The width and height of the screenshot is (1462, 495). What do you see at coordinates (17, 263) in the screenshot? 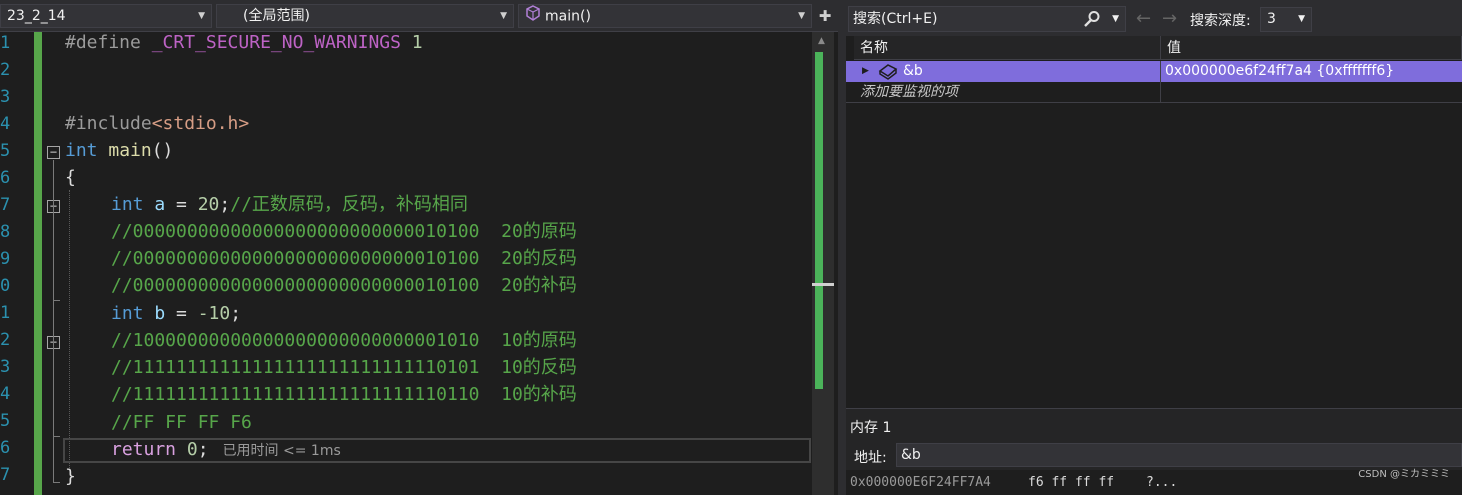
I see `line-number-gutter: 1 2 3 4 5 6 7 8 9 0 1 2 3 4 5 6 7` at bounding box center [17, 263].